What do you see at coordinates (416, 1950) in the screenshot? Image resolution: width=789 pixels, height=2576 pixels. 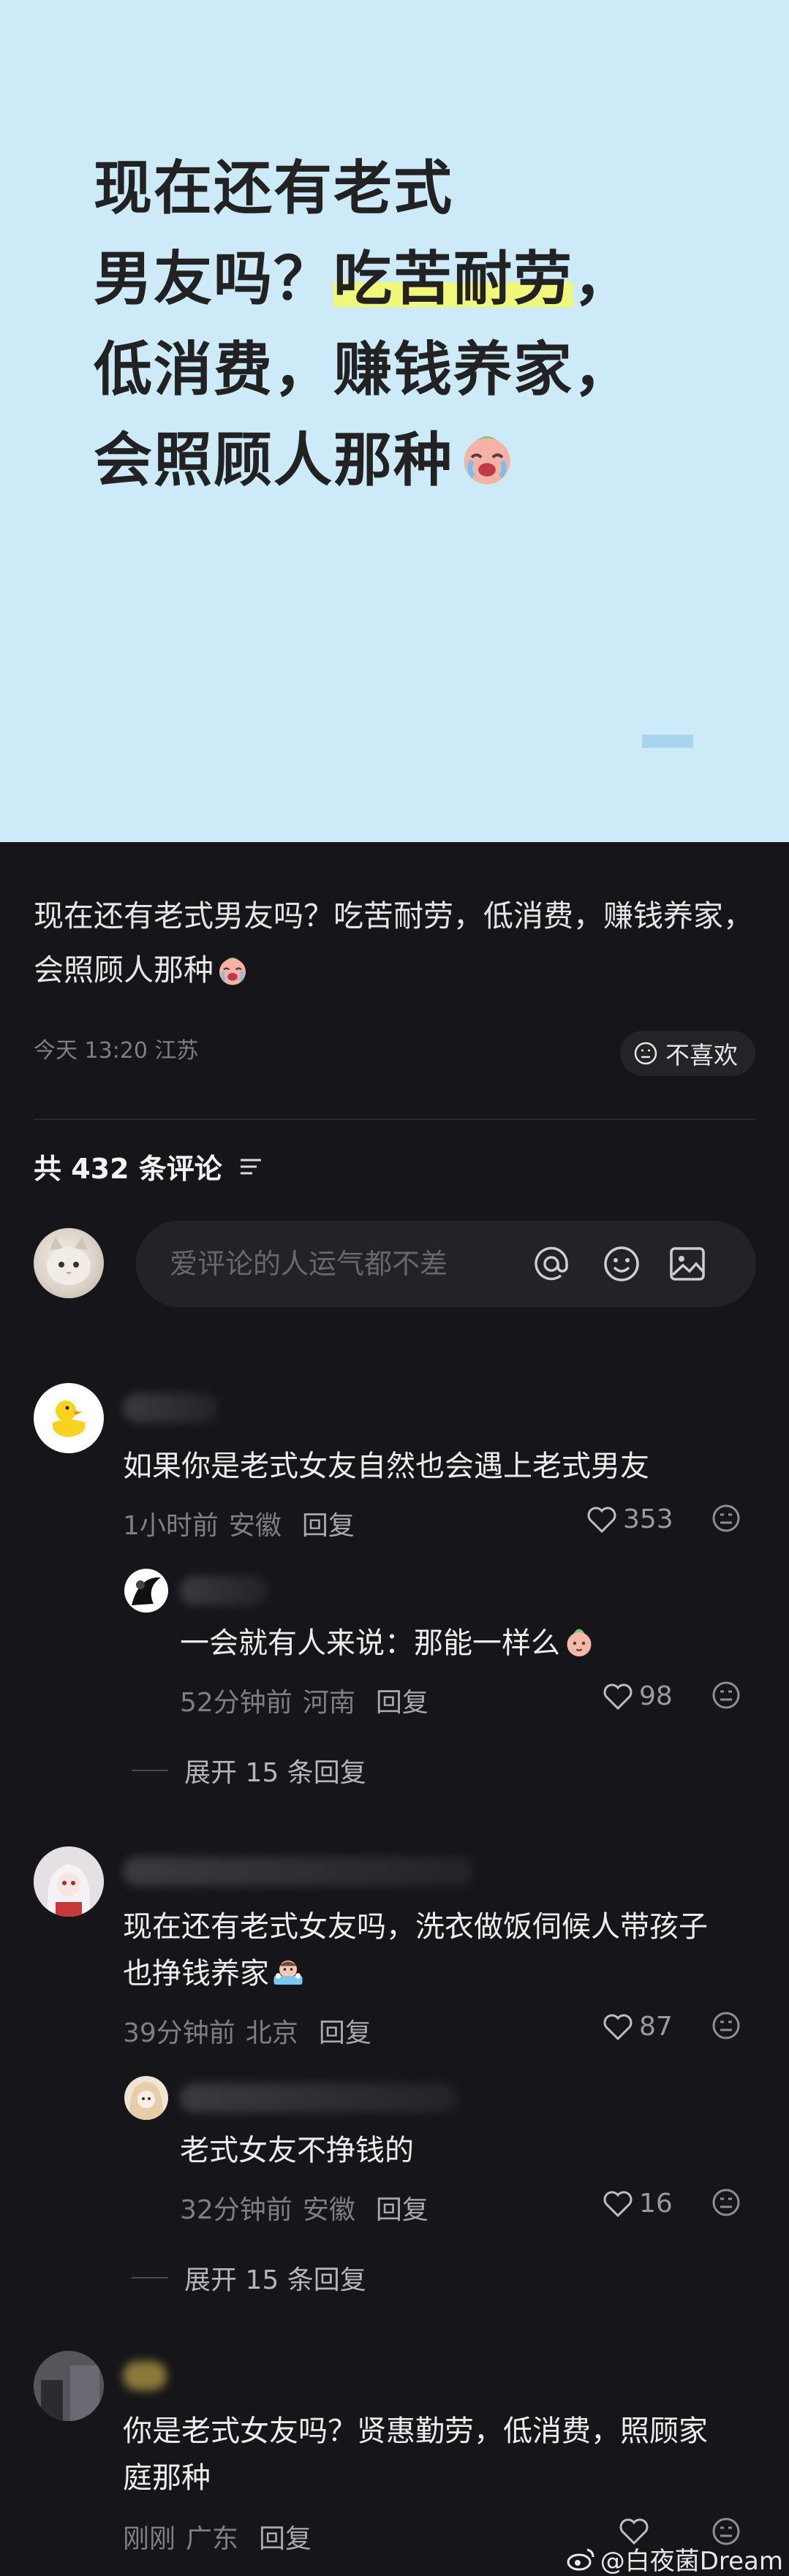 I see `comment-text: 现在还有老式女友吗，洗衣做饭伺候人带孩子 也挣钱养家` at bounding box center [416, 1950].